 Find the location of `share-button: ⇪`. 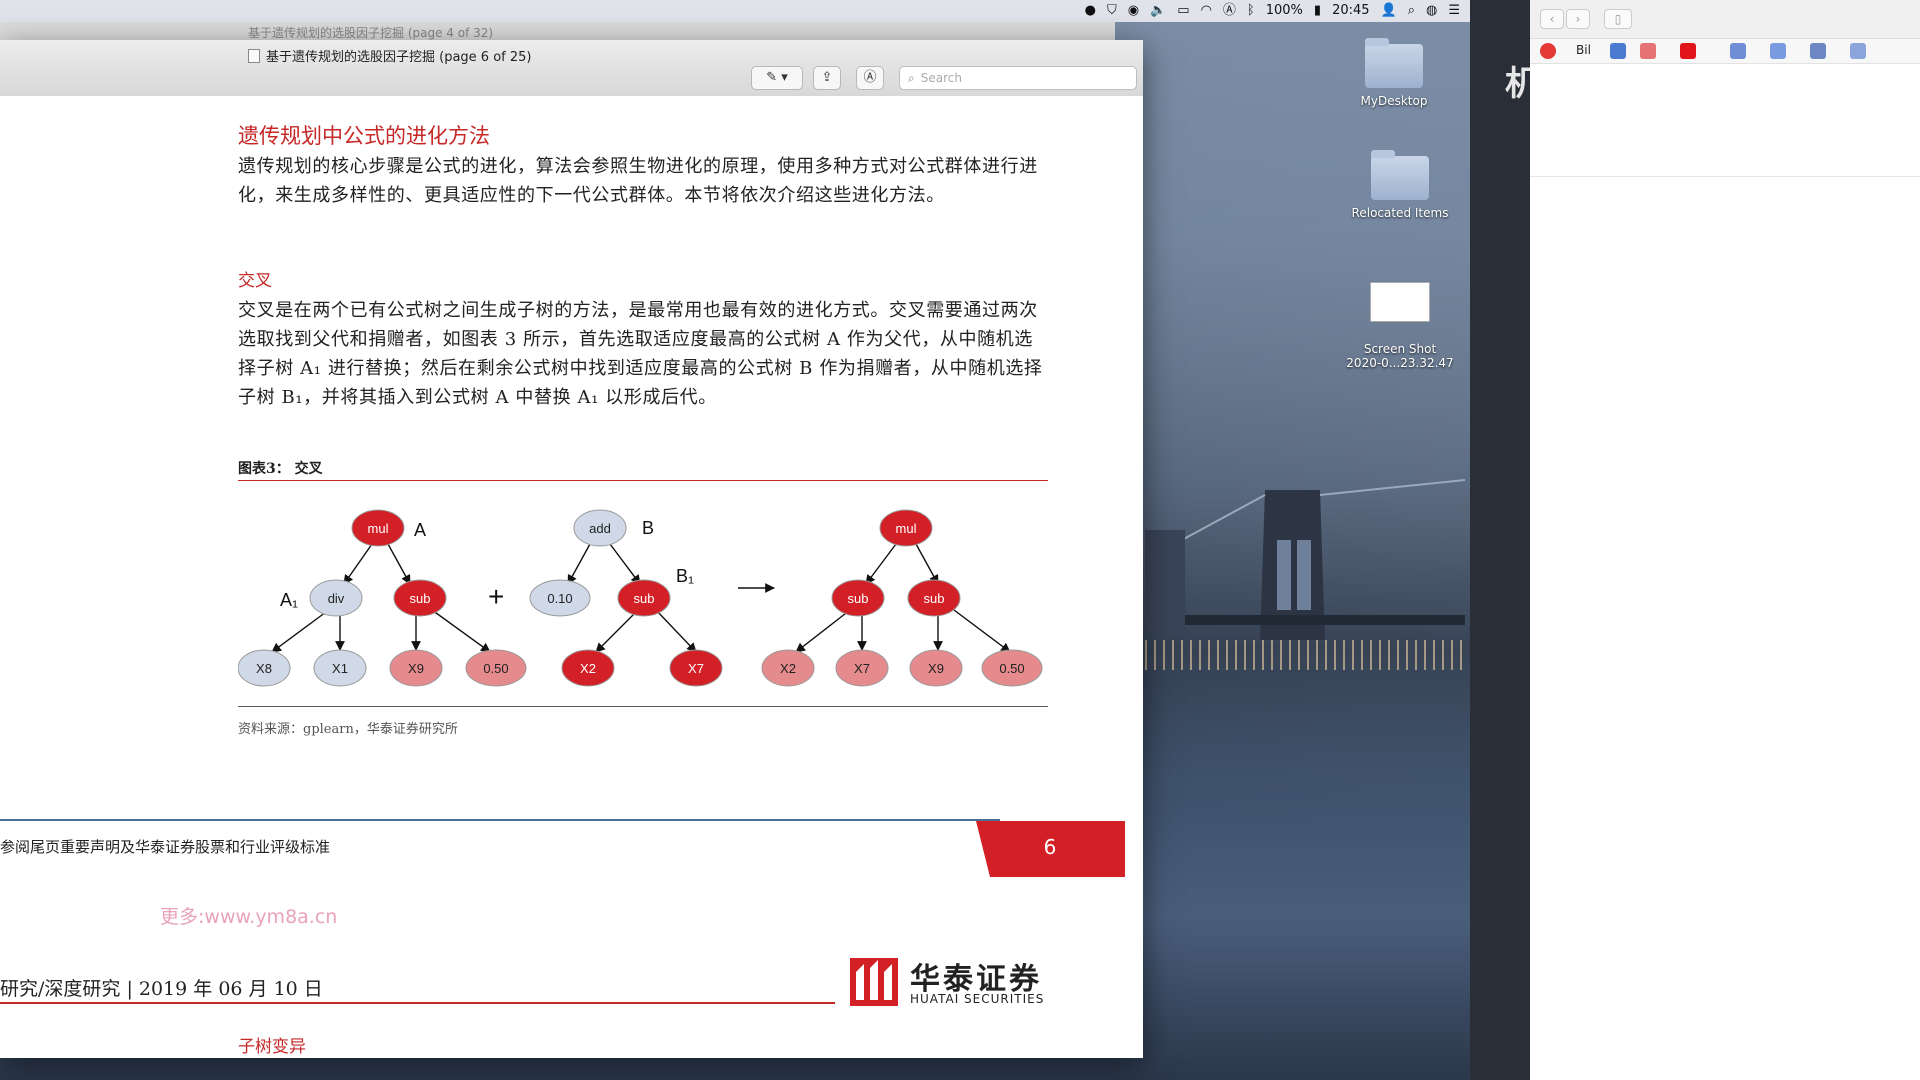

share-button: ⇪ is located at coordinates (827, 78).